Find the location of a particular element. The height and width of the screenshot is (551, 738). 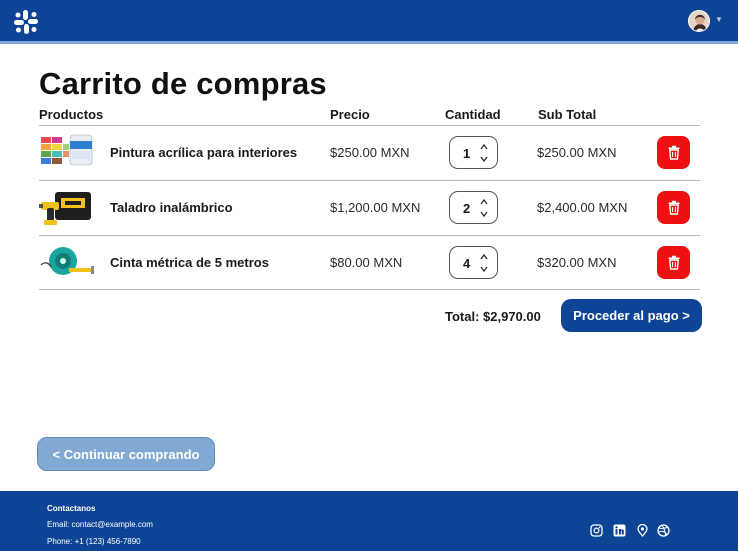

product-price: $80.00 MXN is located at coordinates (366, 262).